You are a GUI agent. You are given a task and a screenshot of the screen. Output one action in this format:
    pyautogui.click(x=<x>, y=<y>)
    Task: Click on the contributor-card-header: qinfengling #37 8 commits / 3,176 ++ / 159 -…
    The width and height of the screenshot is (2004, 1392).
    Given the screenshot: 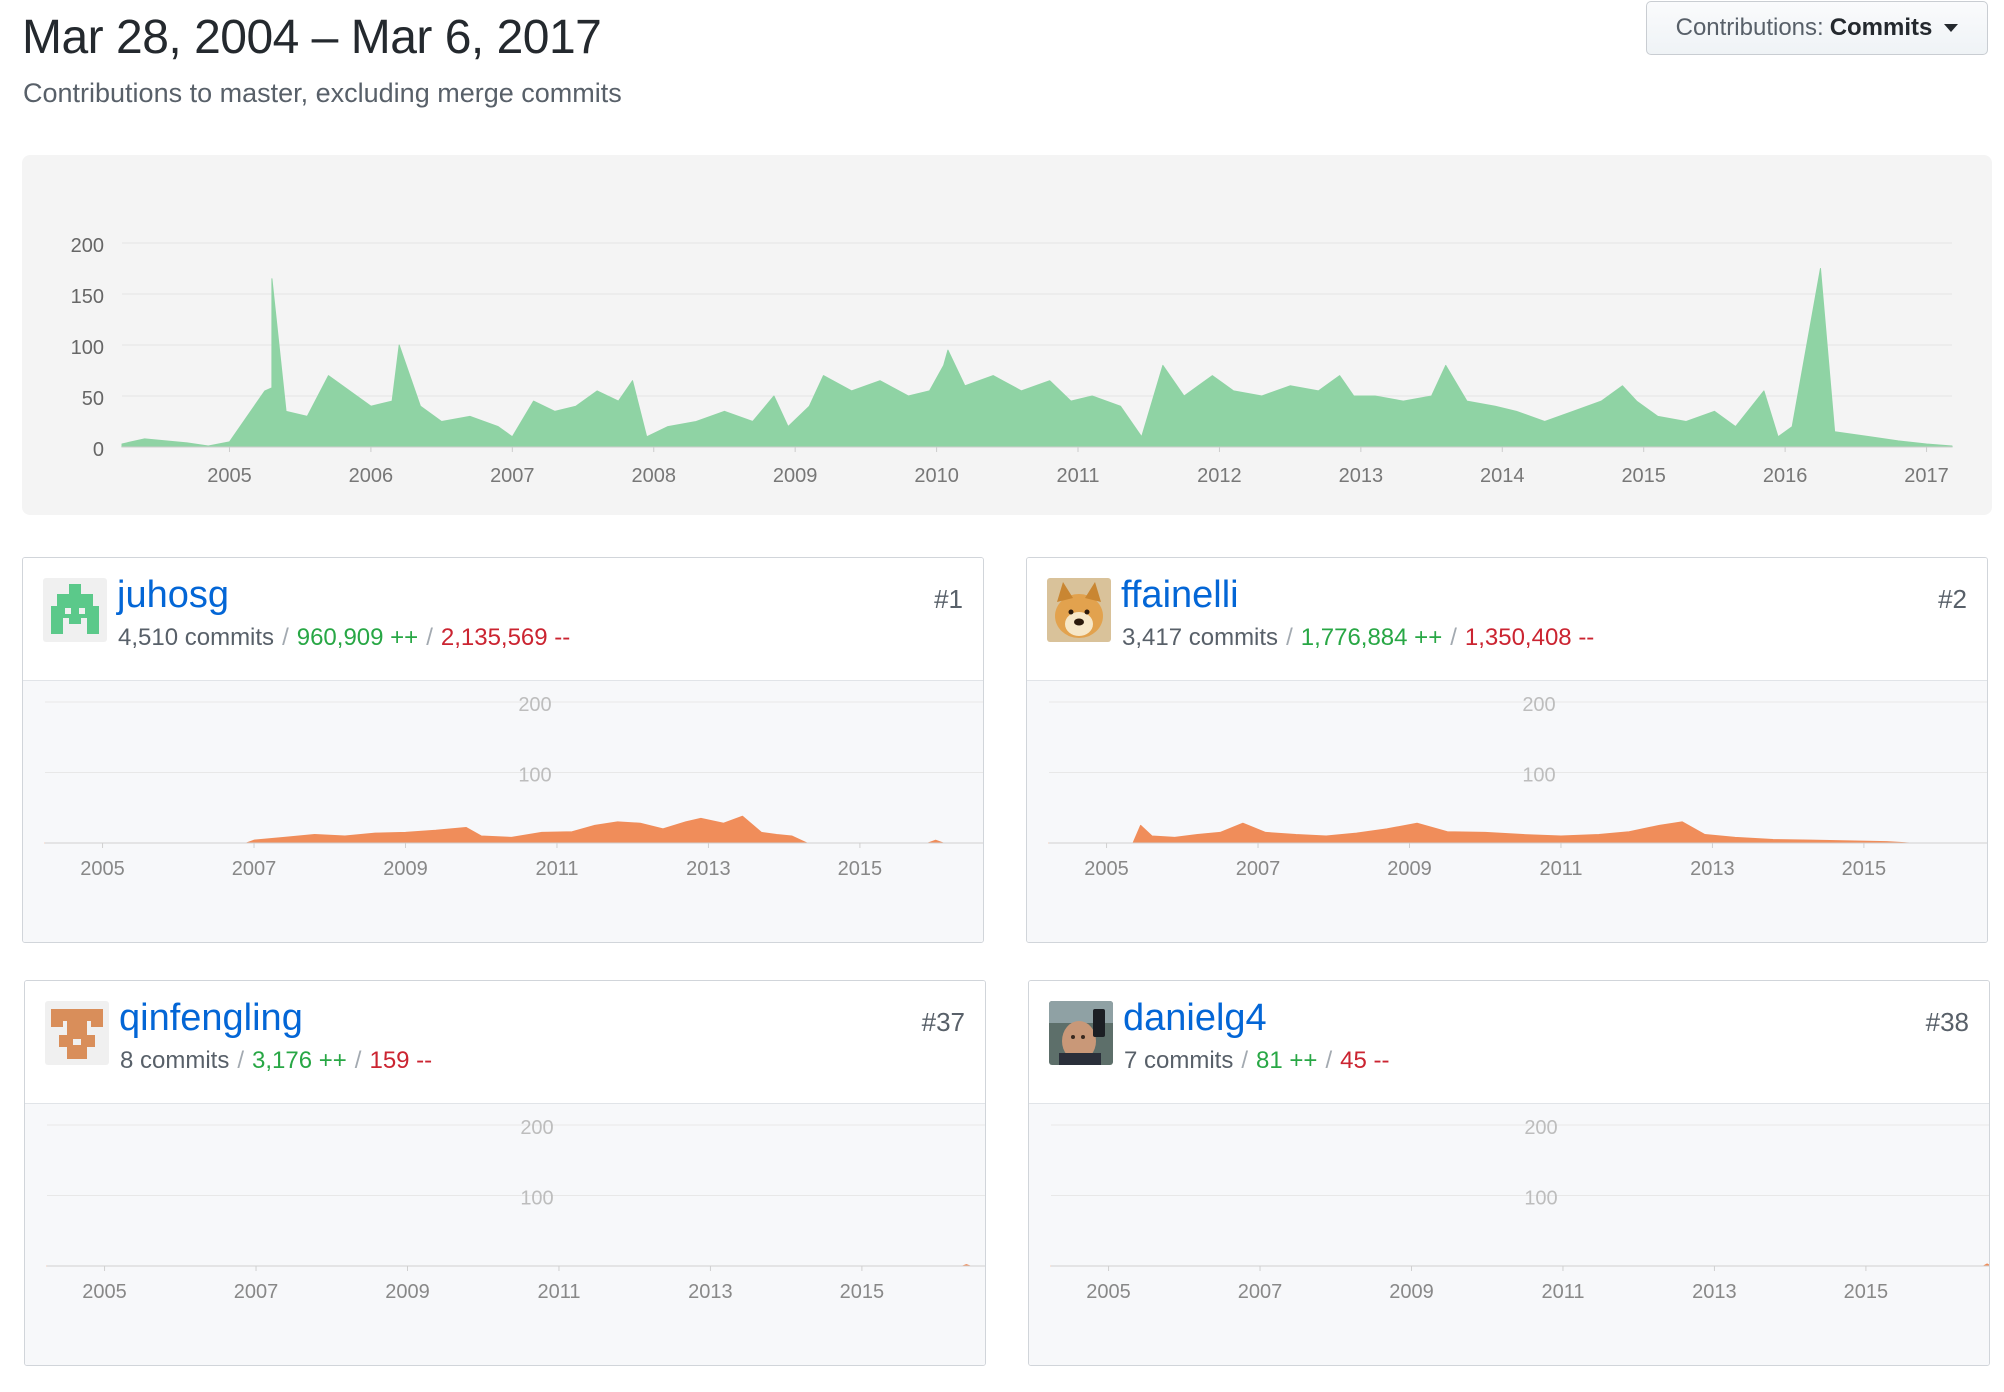 What is the action you would take?
    pyautogui.click(x=505, y=1042)
    